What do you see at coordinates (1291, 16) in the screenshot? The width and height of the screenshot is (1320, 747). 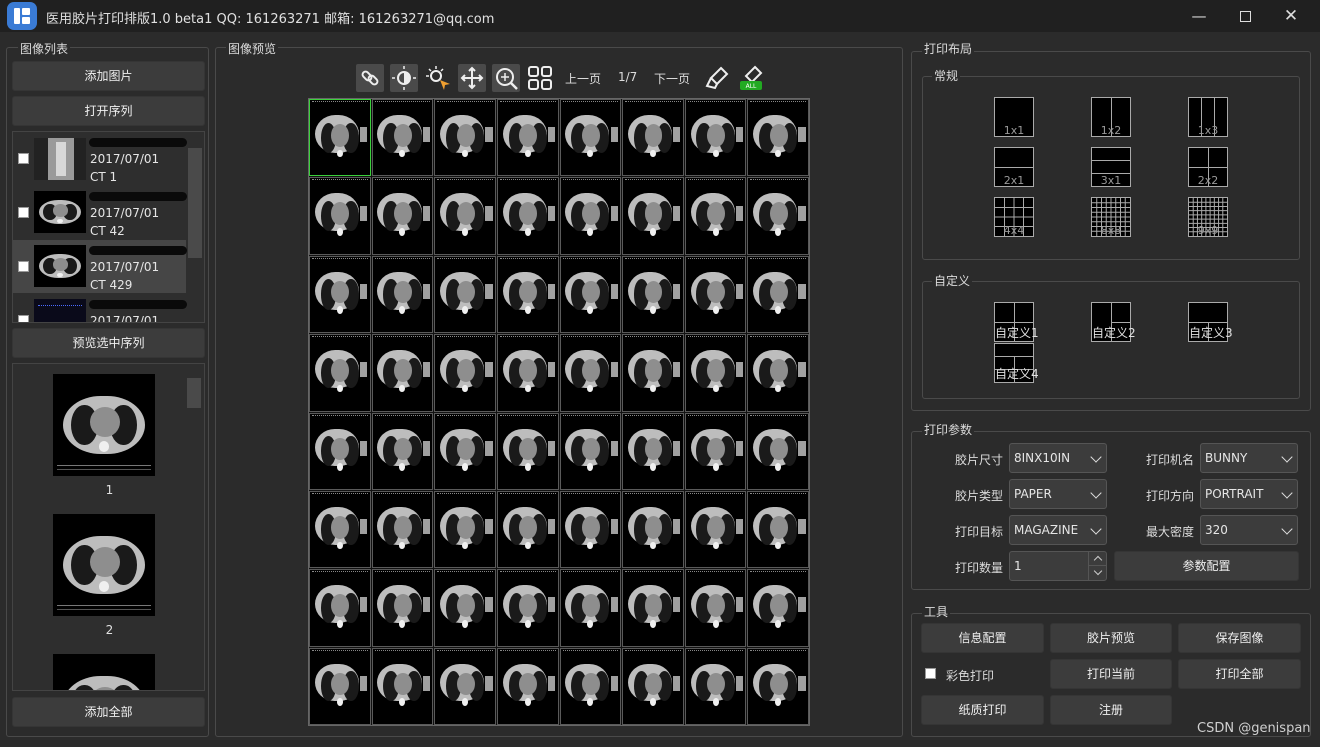 I see `close-icon: ✕` at bounding box center [1291, 16].